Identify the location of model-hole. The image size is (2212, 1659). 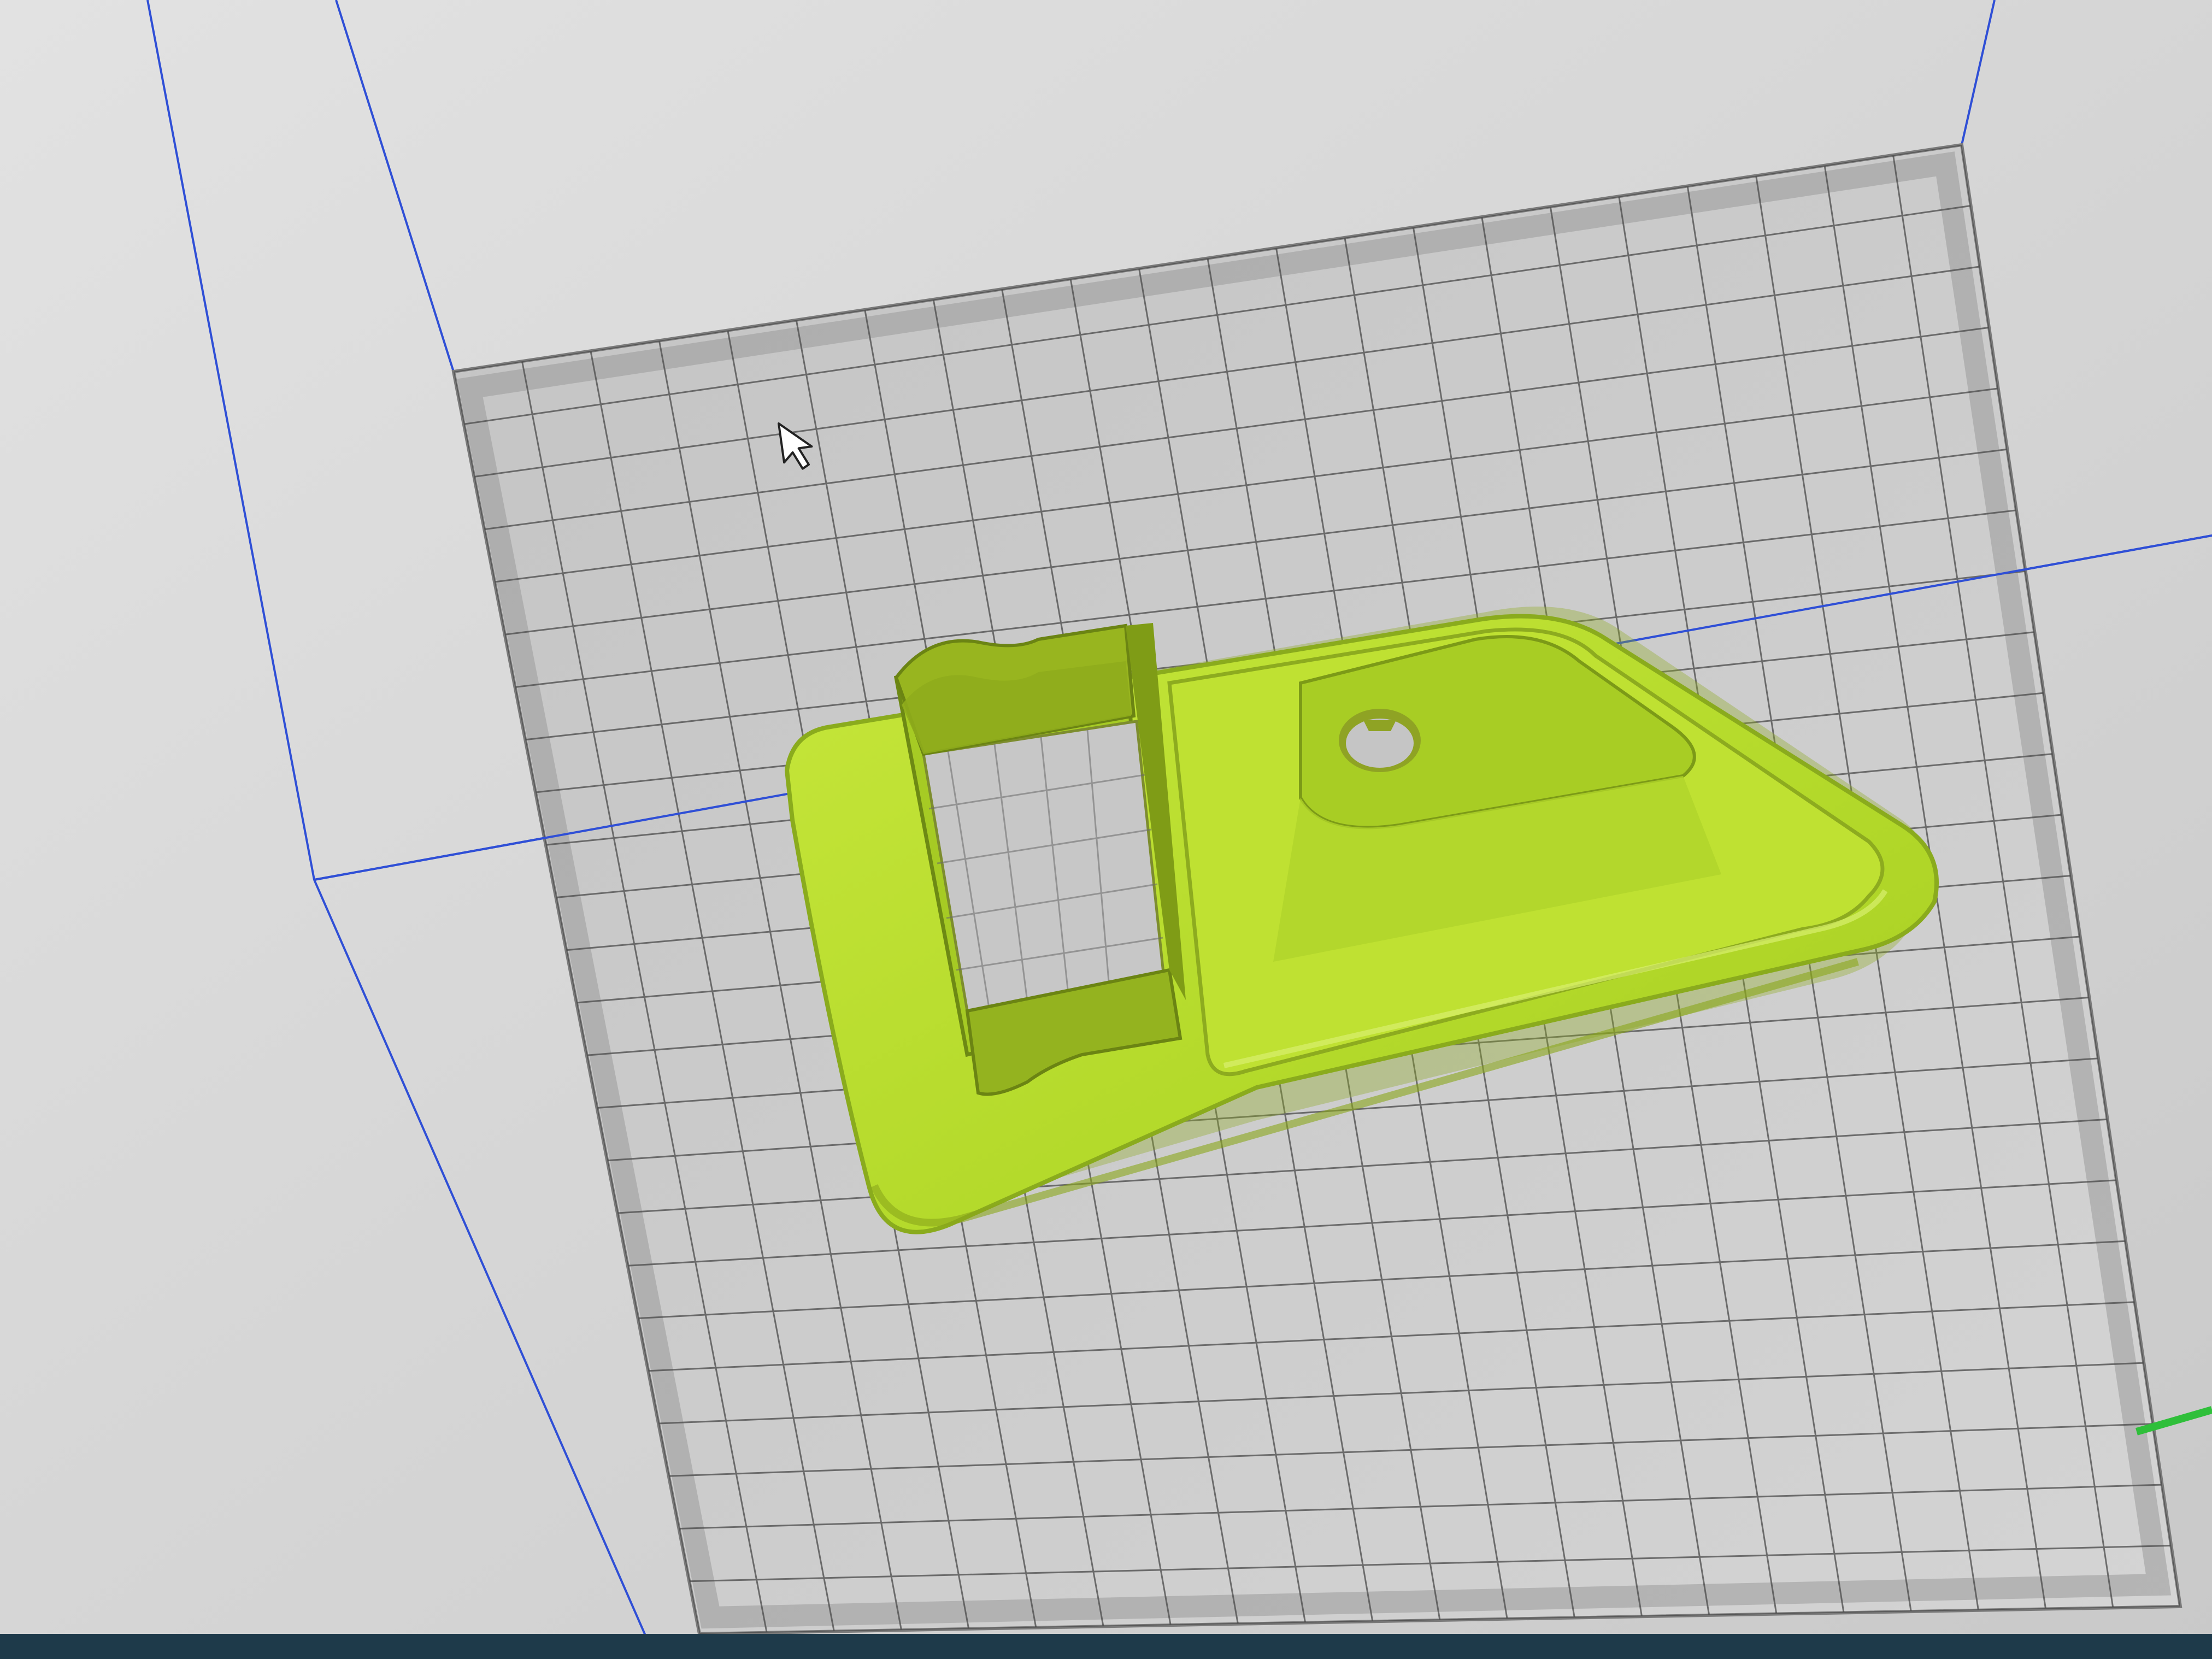
(1380, 740).